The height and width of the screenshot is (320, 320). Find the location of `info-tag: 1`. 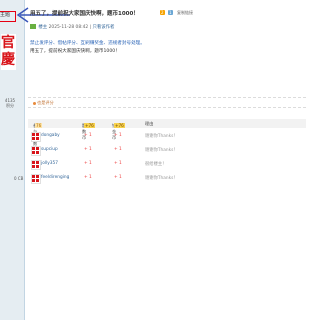

info-tag: 1 is located at coordinates (170, 12).